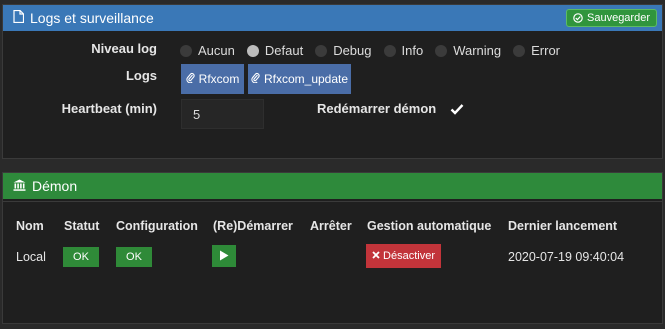 This screenshot has width=665, height=329. Describe the element at coordinates (109, 108) in the screenshot. I see `heartbeat-label: Heartbeat (min)` at that location.